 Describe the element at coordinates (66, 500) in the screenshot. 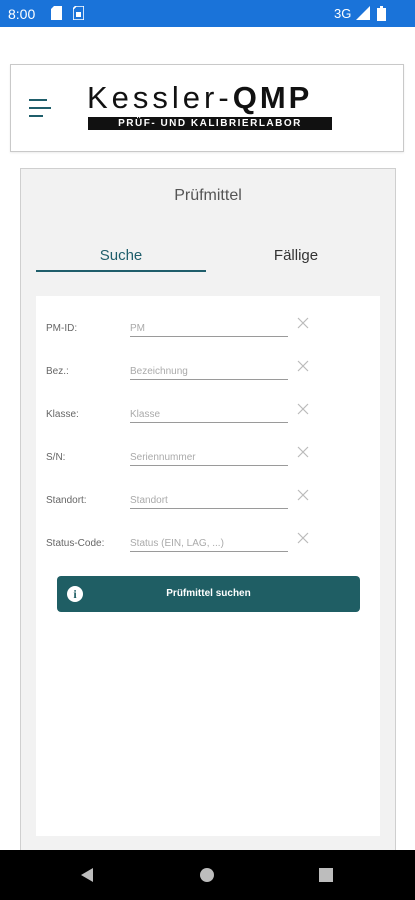

I see `standort-label: Standort:` at that location.